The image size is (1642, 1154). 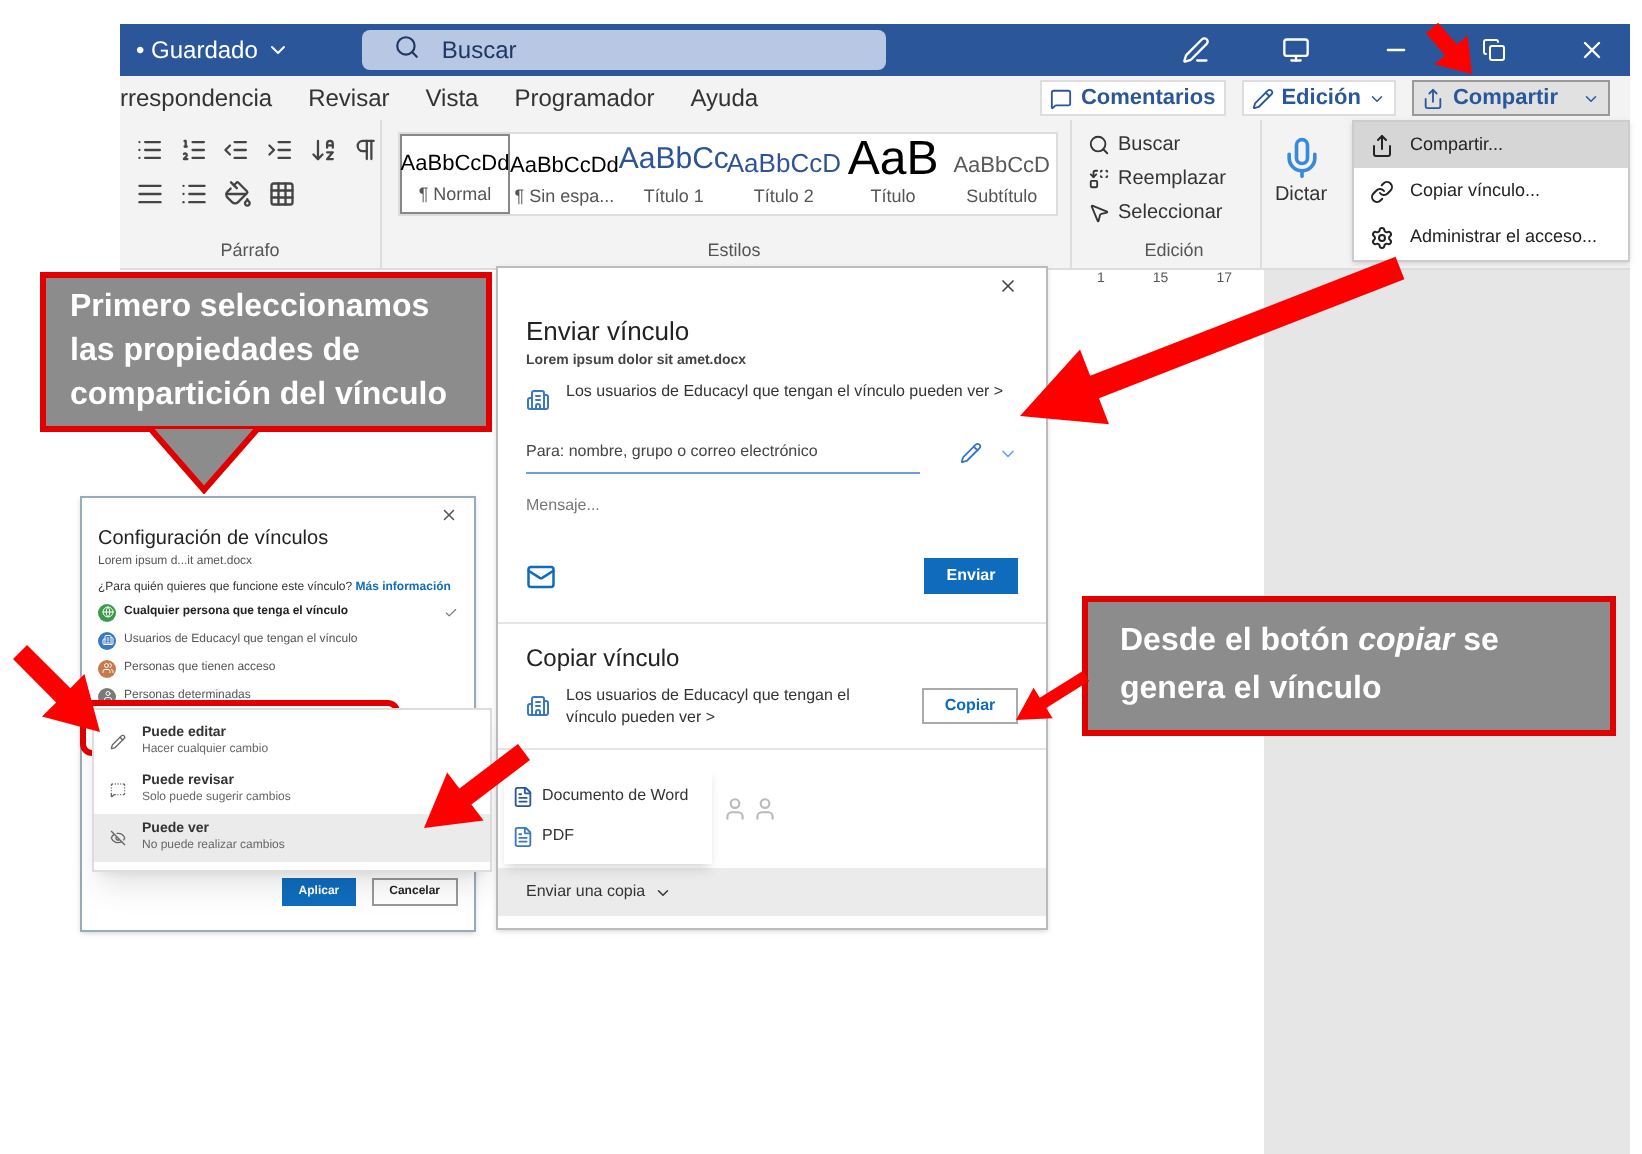 What do you see at coordinates (250, 250) in the screenshot?
I see `group-label: Párrafo` at bounding box center [250, 250].